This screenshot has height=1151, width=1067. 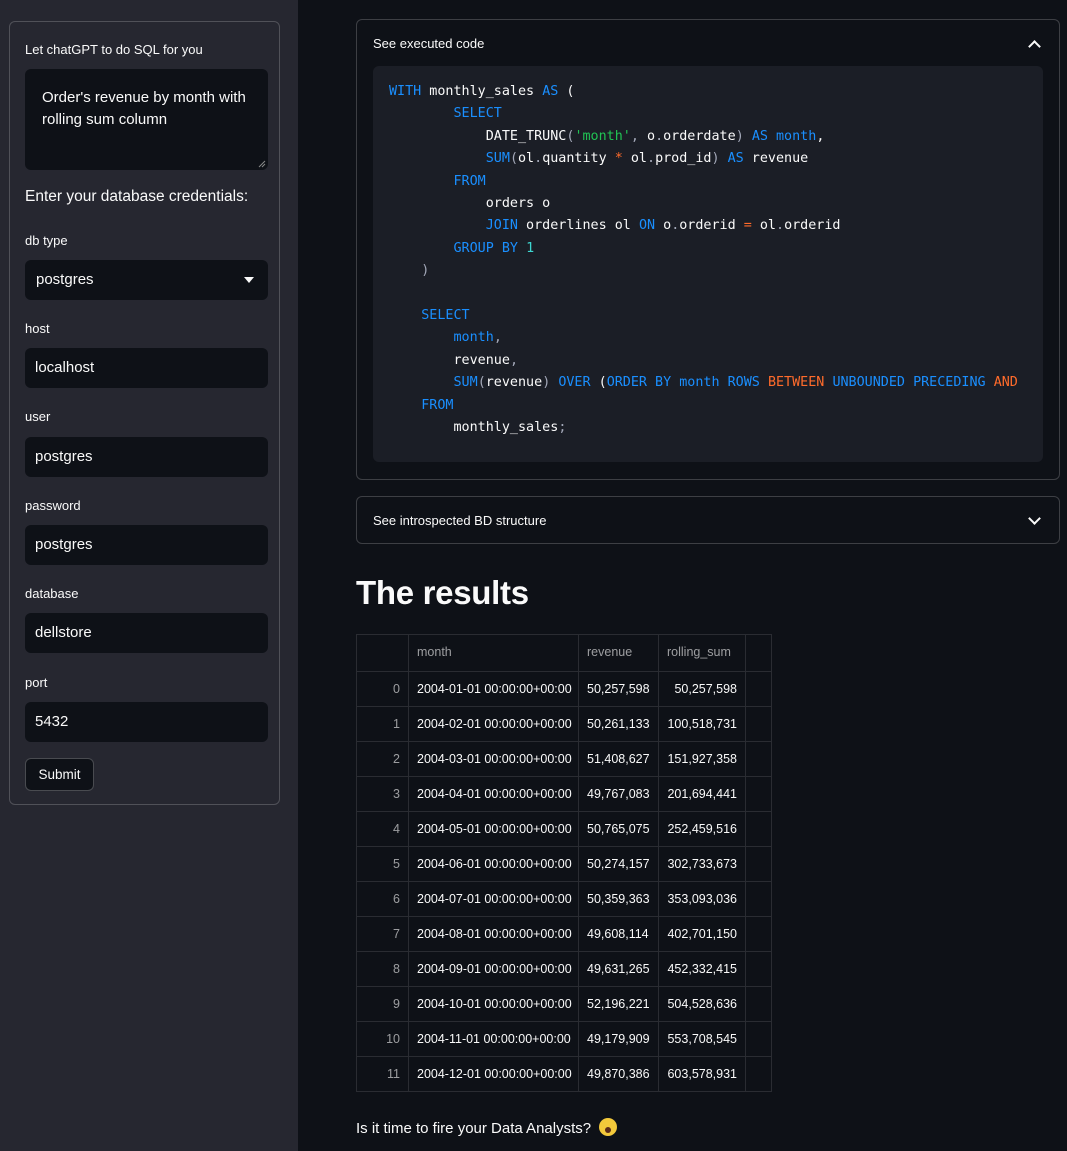 What do you see at coordinates (53, 505) in the screenshot?
I see `password-label: password` at bounding box center [53, 505].